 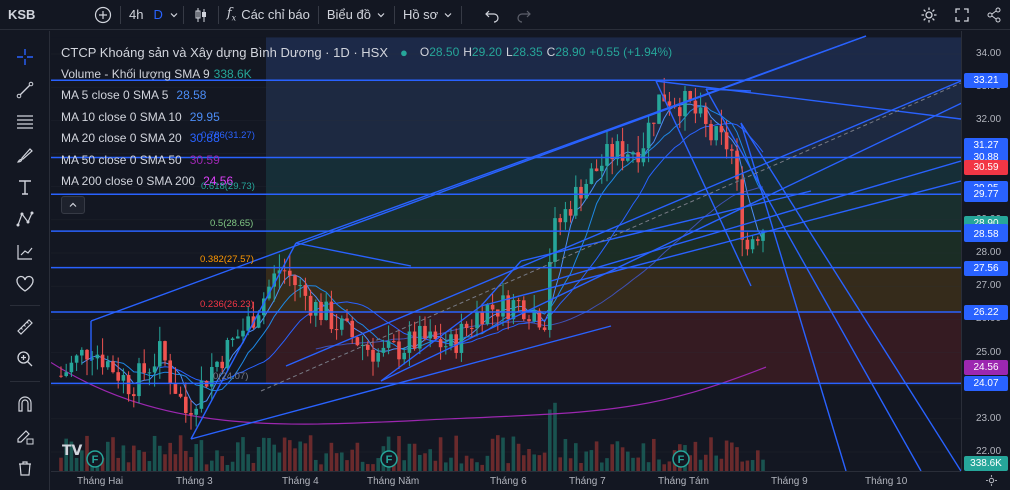 I want to click on fullscreen-button, so click(x=962, y=15).